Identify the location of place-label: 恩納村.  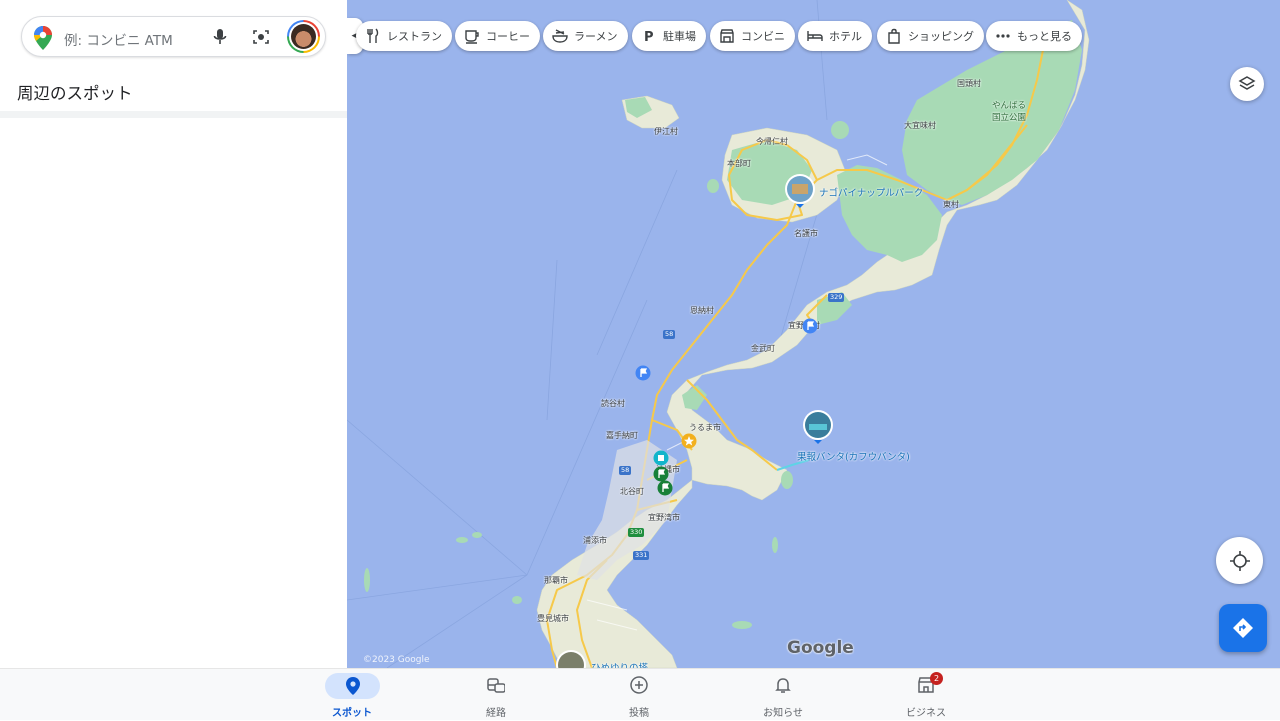
(702, 310).